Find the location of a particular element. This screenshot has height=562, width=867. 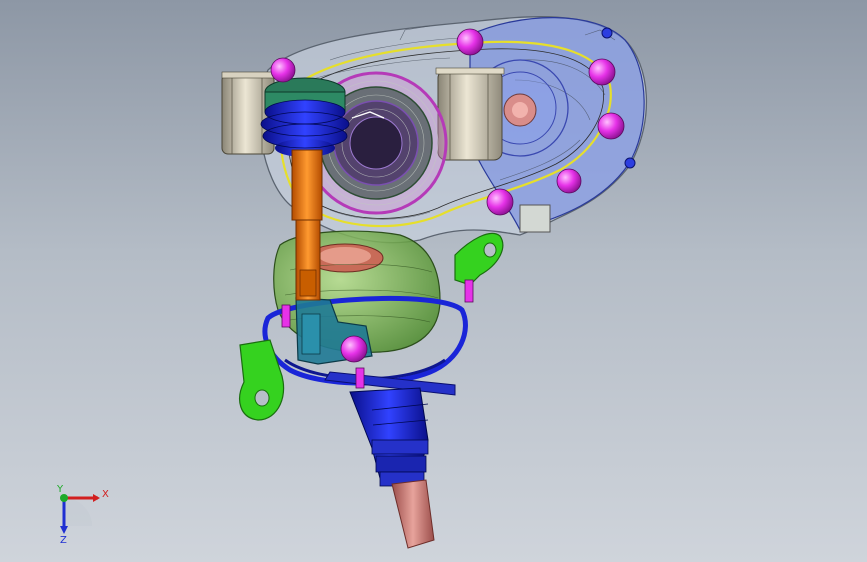

y-axis-label: Y is located at coordinates (60, 489).